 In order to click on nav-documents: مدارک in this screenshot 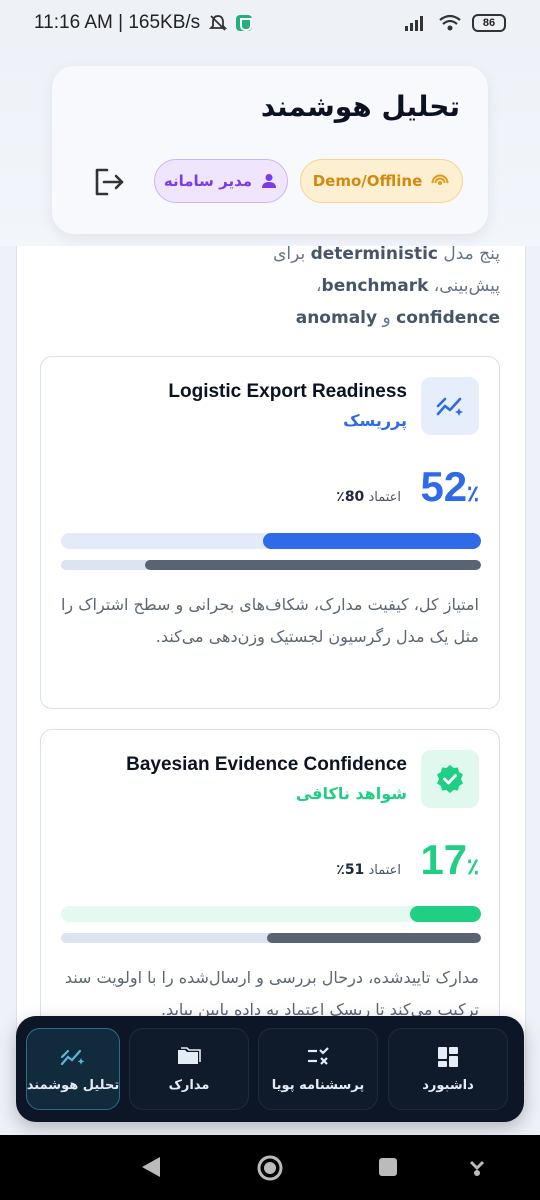, I will do `click(189, 1069)`.